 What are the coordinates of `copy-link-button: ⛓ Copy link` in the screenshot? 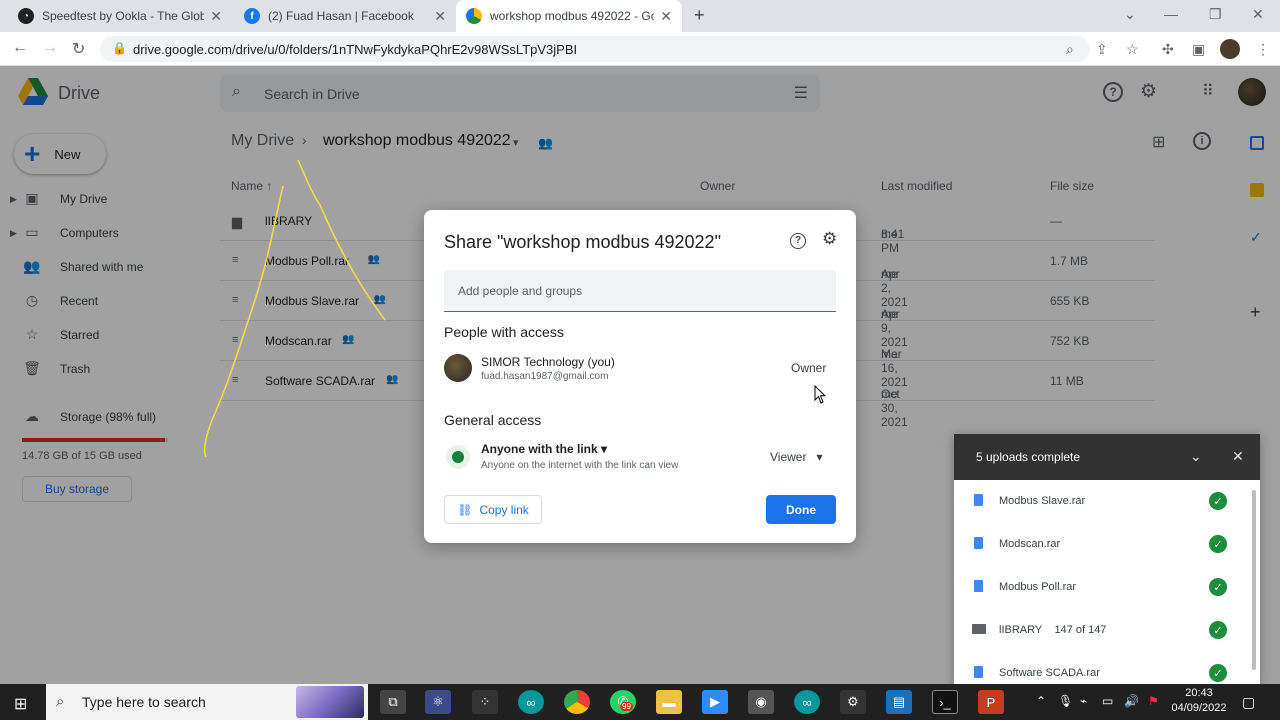 It's located at (493, 509).